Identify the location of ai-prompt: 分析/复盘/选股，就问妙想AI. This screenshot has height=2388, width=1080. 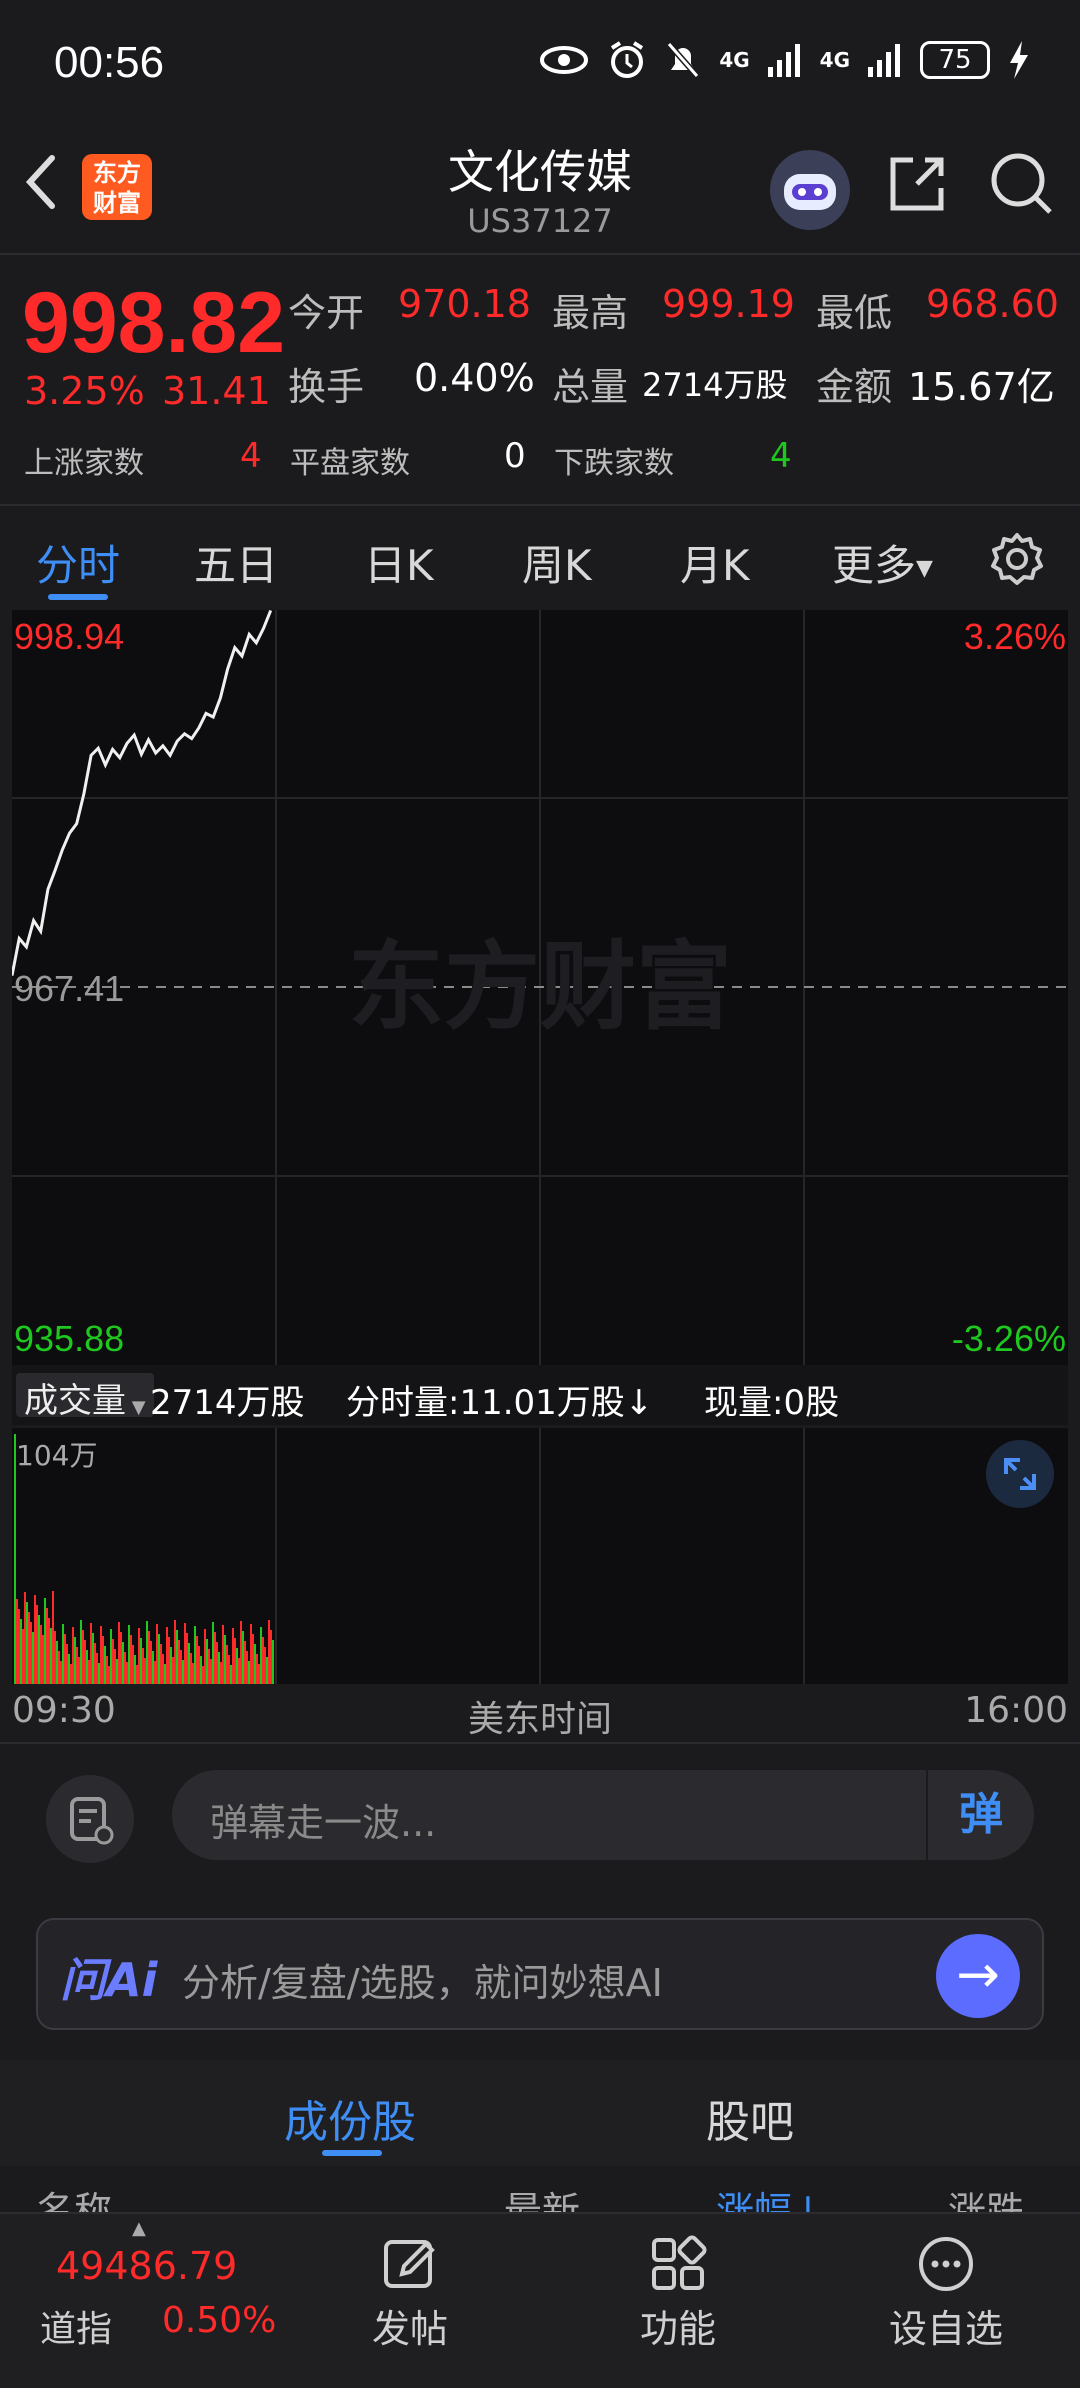
(422, 1983).